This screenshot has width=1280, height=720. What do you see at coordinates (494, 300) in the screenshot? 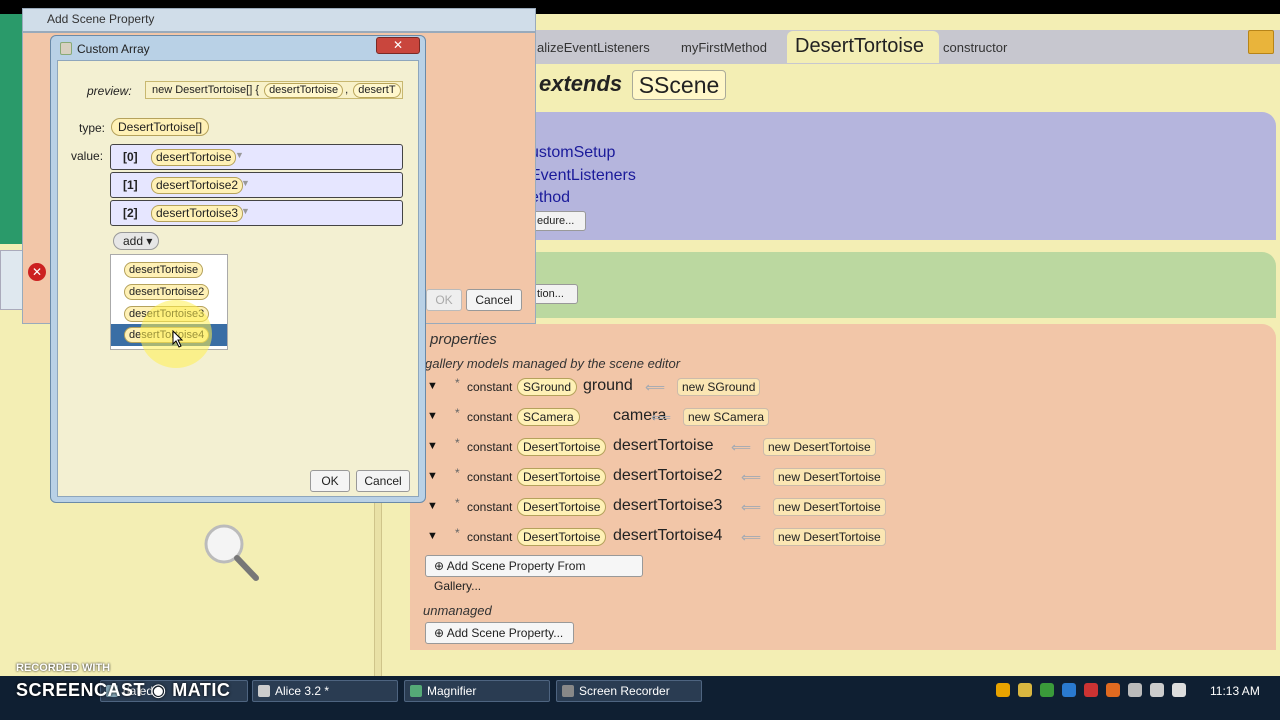
I see `add-scene-property-cancel-button: Cancel` at bounding box center [494, 300].